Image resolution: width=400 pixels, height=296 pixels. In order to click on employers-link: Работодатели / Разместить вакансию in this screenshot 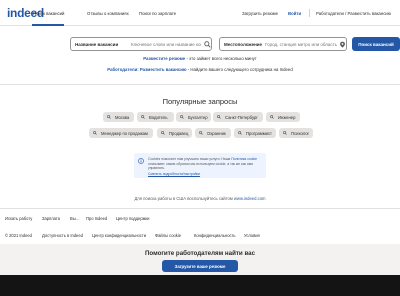, I will do `click(353, 13)`.